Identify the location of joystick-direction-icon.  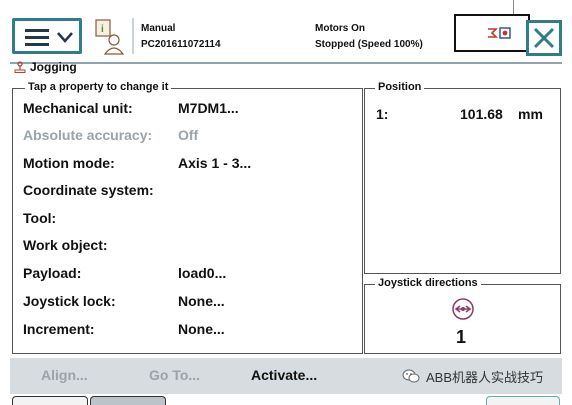
(463, 309).